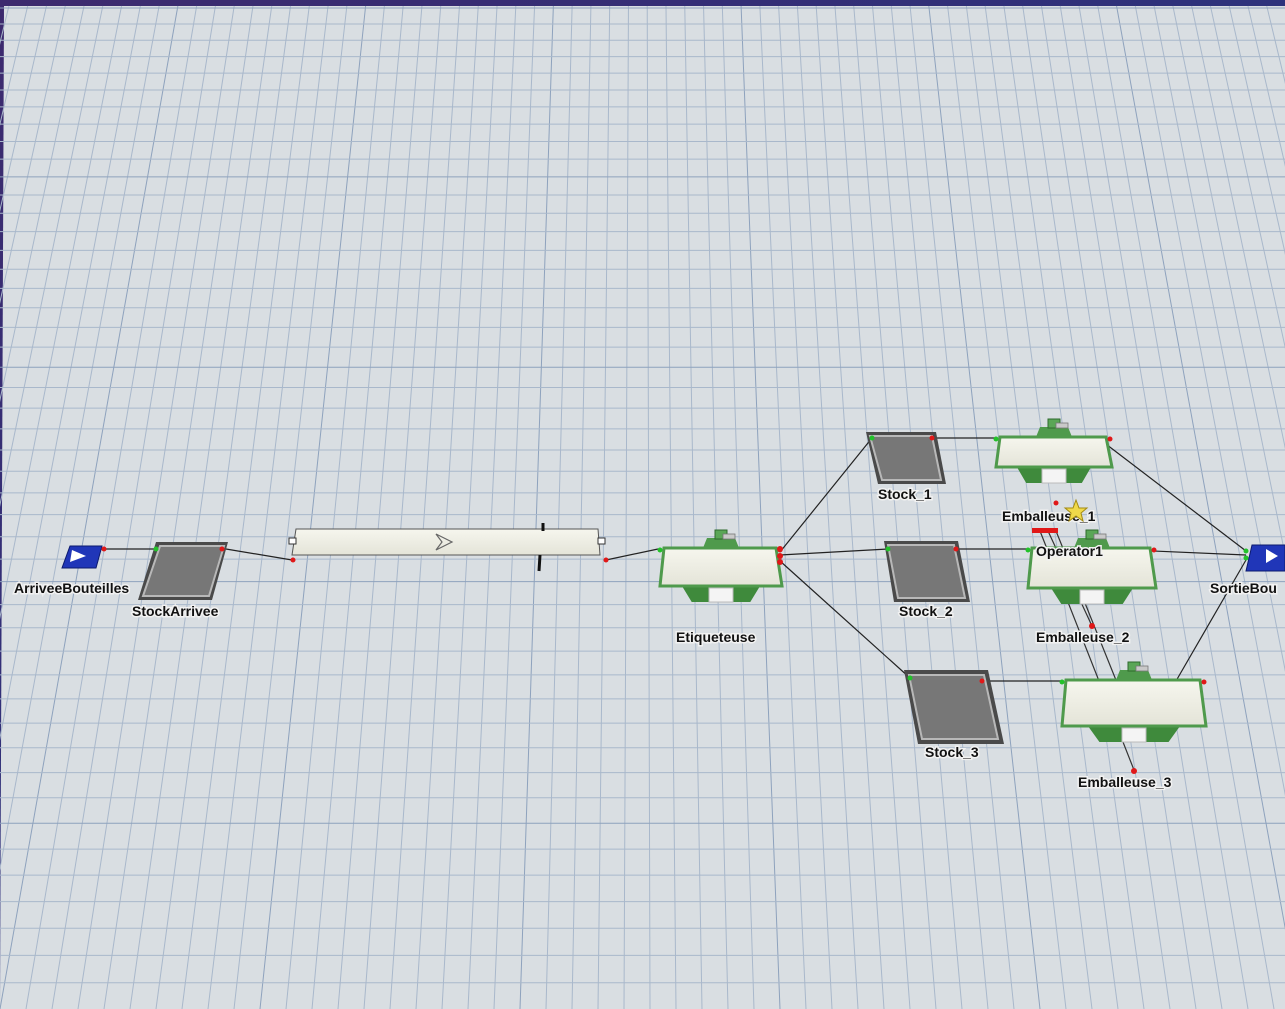 The image size is (1285, 1009). What do you see at coordinates (1125, 782) in the screenshot?
I see `object-label: Emballeuse_3` at bounding box center [1125, 782].